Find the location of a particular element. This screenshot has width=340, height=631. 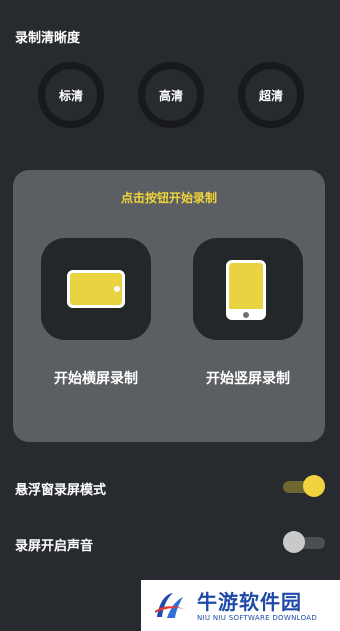

tablet-home-button-icon is located at coordinates (117, 289).